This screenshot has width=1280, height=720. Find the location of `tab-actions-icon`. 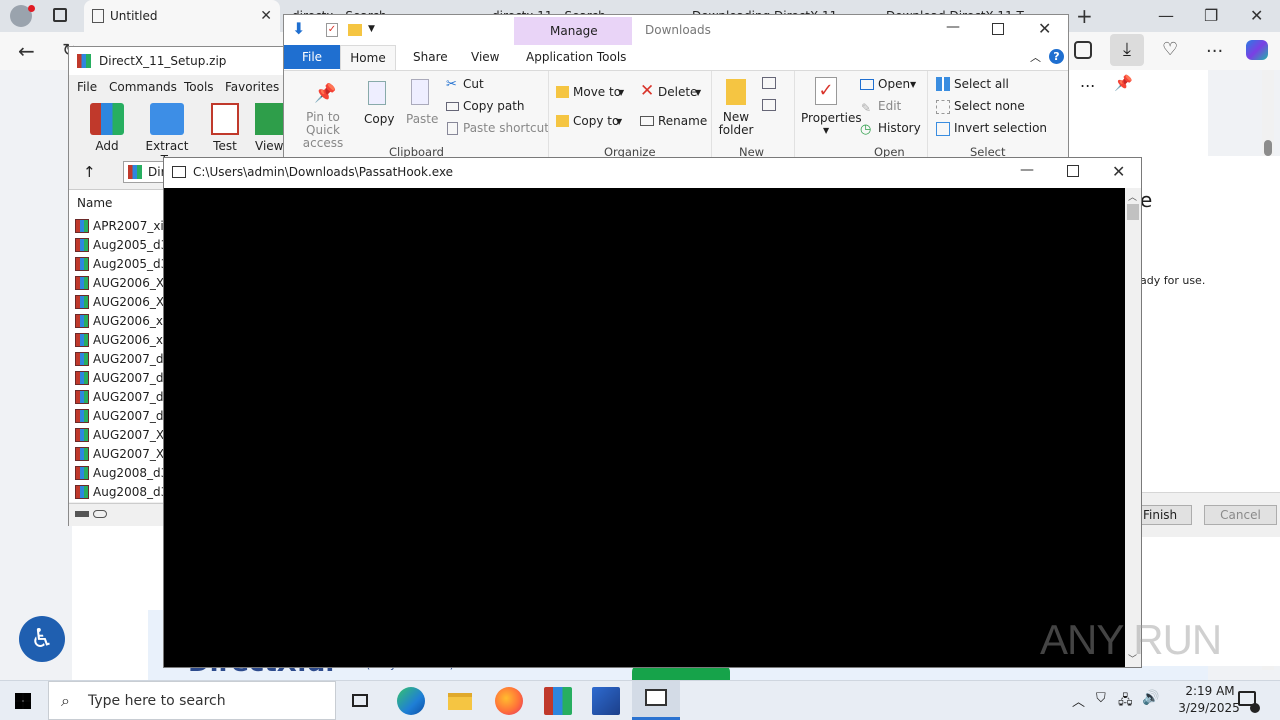

tab-actions-icon is located at coordinates (60, 15).